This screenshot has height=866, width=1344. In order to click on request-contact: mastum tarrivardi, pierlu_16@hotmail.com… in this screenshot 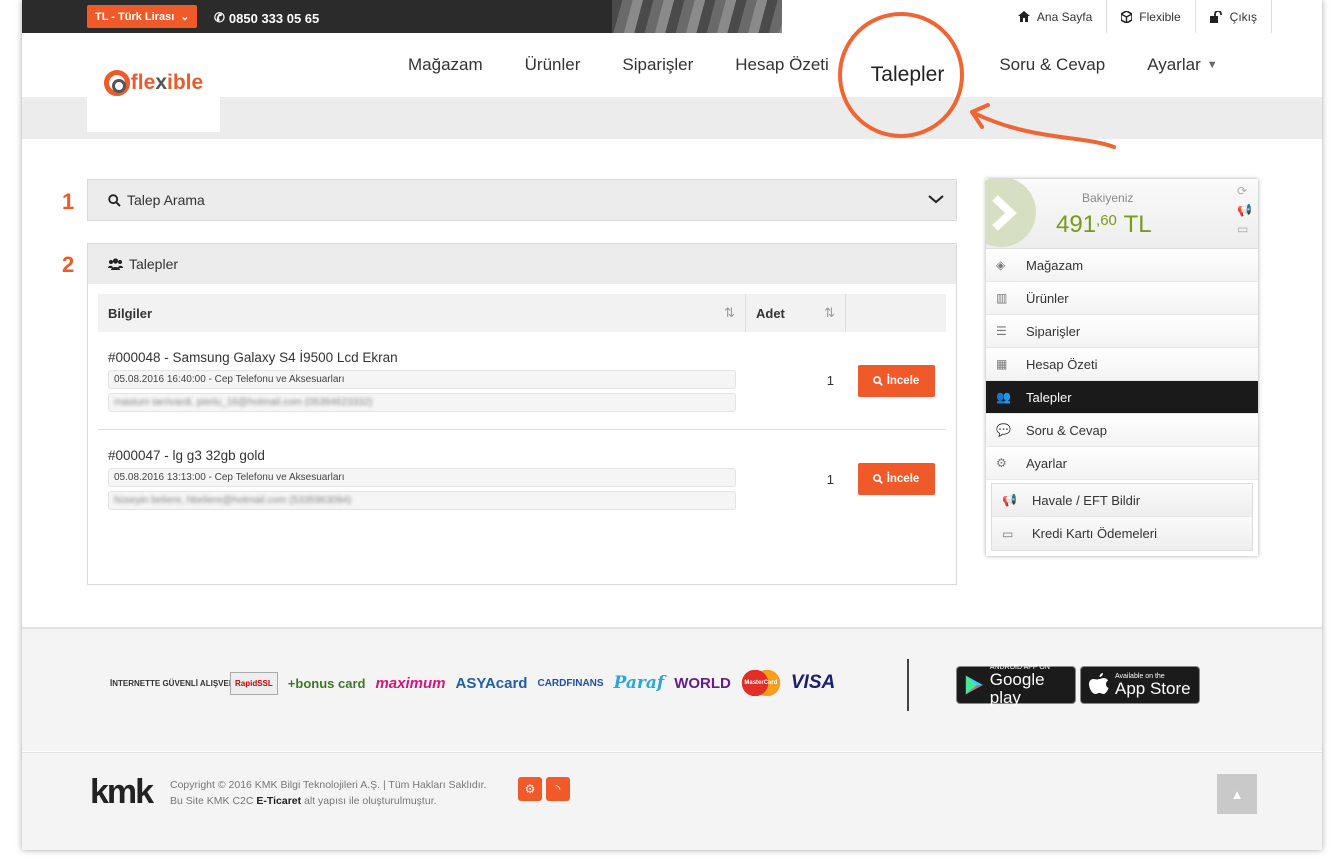, I will do `click(422, 402)`.